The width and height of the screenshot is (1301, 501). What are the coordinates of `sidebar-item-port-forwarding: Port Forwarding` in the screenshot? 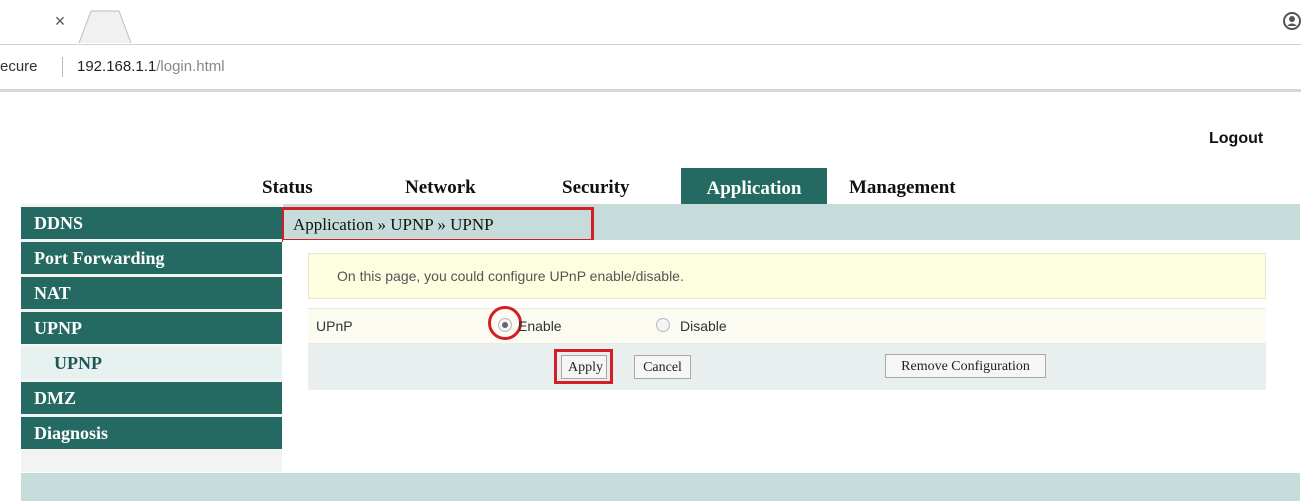 It's located at (151, 258).